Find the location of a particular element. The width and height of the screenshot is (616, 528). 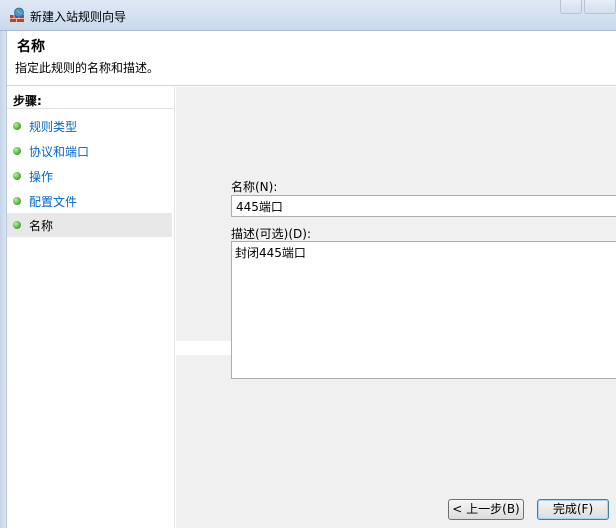

step-protocol-ports: 协议和端口 is located at coordinates (89, 151).